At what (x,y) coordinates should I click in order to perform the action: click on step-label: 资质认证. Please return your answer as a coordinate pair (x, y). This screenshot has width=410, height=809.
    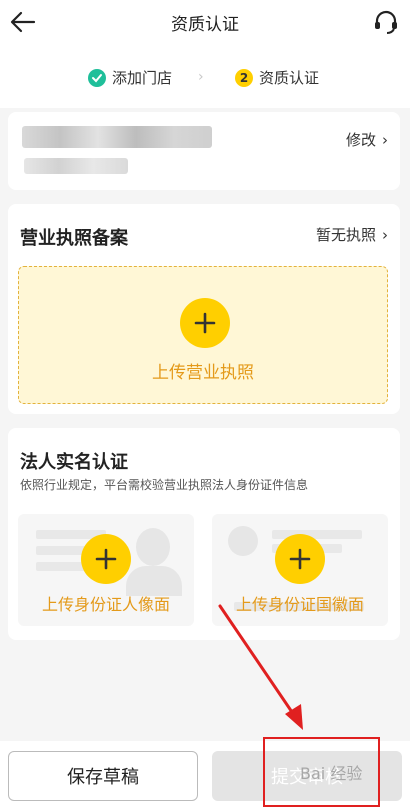
    Looking at the image, I should click on (289, 78).